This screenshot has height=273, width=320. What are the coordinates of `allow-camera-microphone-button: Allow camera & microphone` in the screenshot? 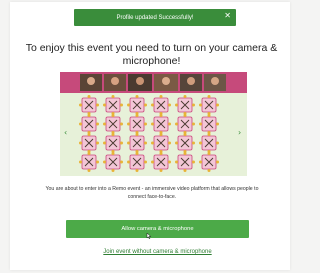 It's located at (157, 229).